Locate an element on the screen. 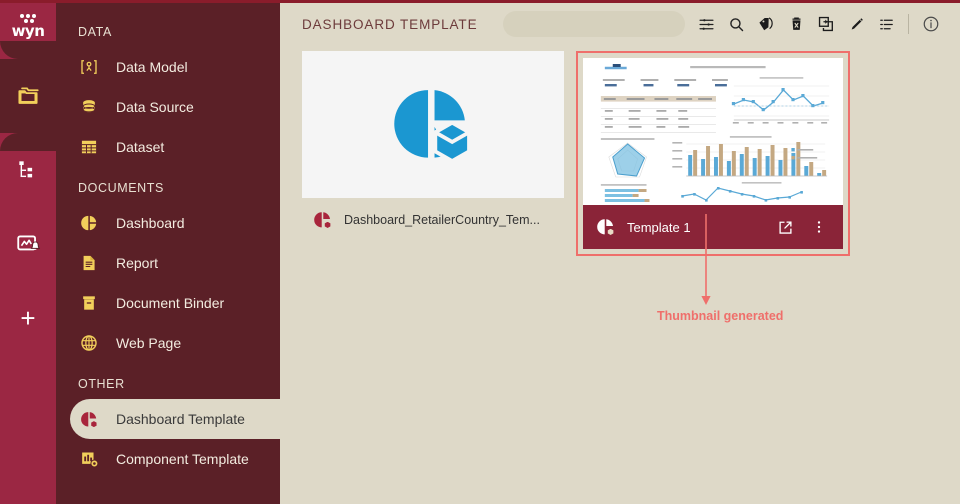  toolbar: DASHBOARD TEMPLATE is located at coordinates (620, 24).